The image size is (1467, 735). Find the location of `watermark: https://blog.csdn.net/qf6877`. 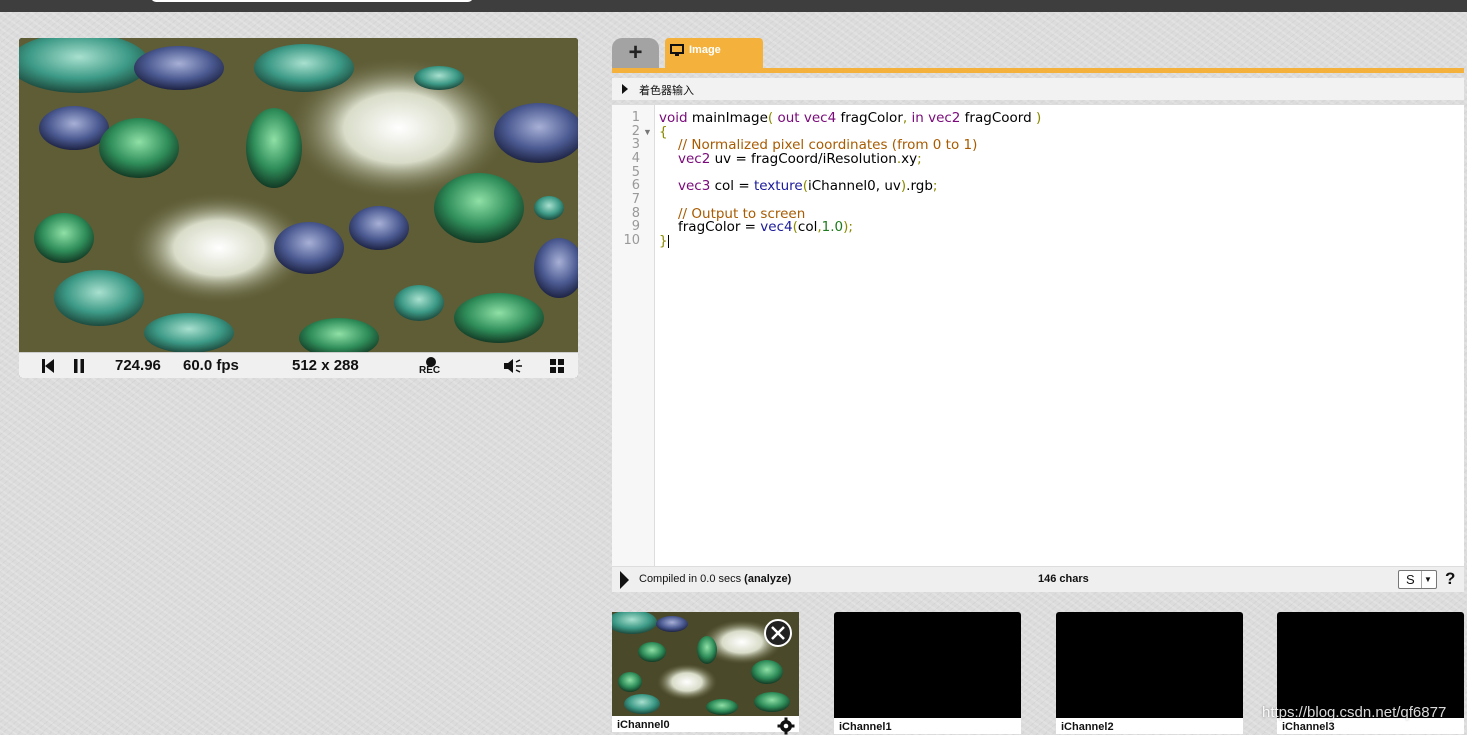

watermark: https://blog.csdn.net/qf6877 is located at coordinates (1354, 712).